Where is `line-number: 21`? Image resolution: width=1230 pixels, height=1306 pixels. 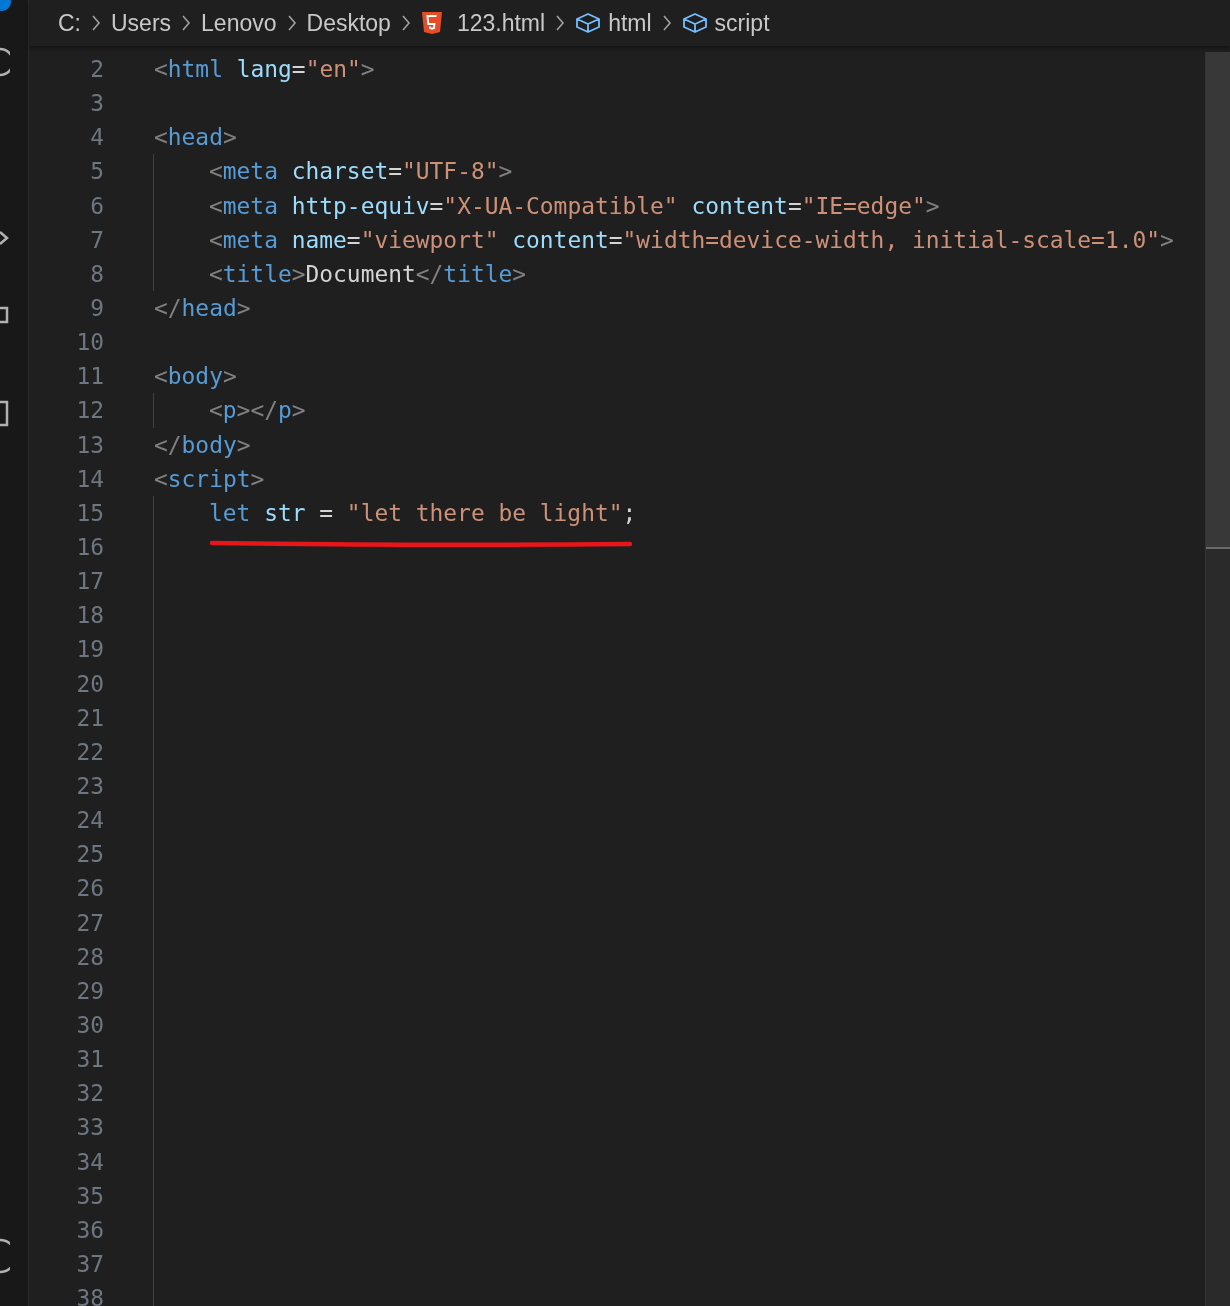 line-number: 21 is located at coordinates (89, 718).